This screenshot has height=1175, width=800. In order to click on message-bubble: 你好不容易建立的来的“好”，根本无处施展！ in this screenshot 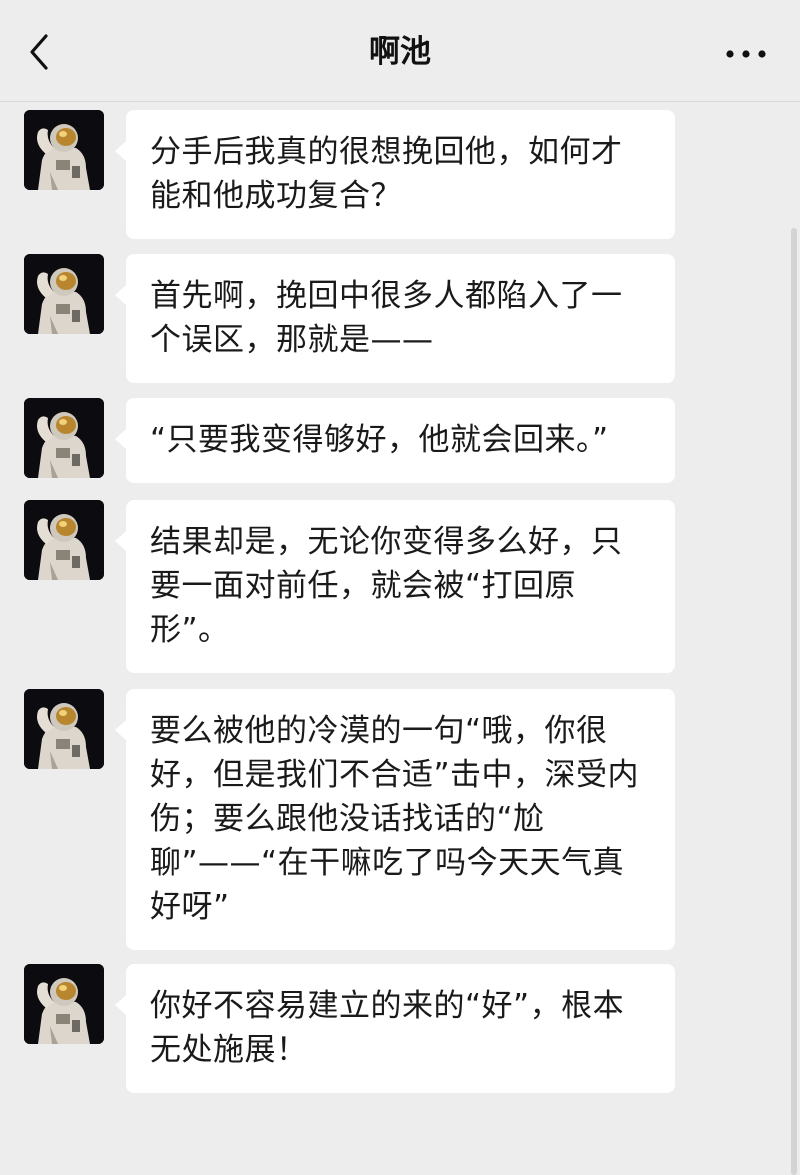, I will do `click(395, 1028)`.